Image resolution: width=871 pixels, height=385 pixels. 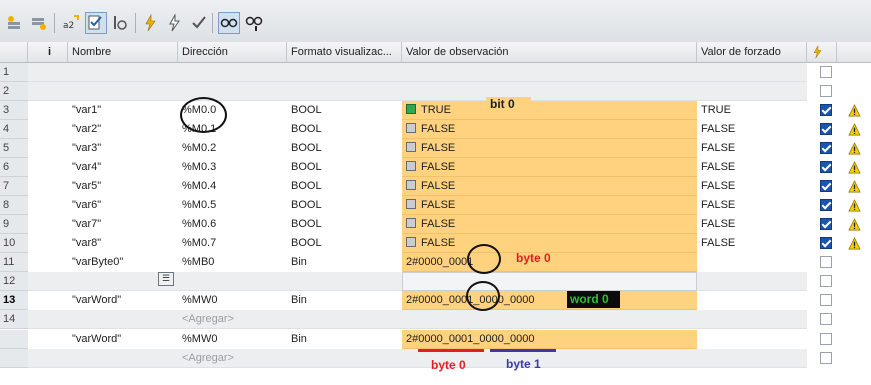 I want to click on name-column-header: Nombre, so click(x=123, y=52).